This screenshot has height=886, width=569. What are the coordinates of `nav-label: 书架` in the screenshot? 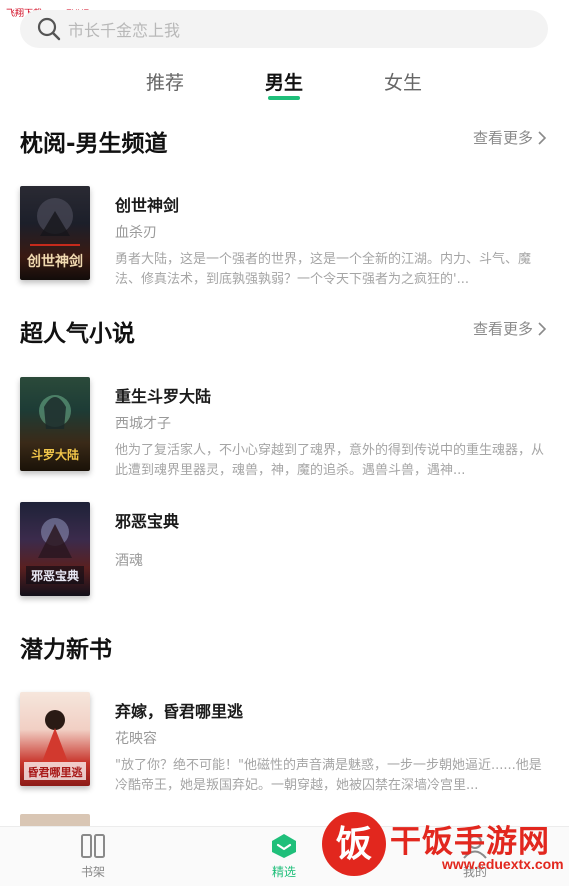 It's located at (92, 872).